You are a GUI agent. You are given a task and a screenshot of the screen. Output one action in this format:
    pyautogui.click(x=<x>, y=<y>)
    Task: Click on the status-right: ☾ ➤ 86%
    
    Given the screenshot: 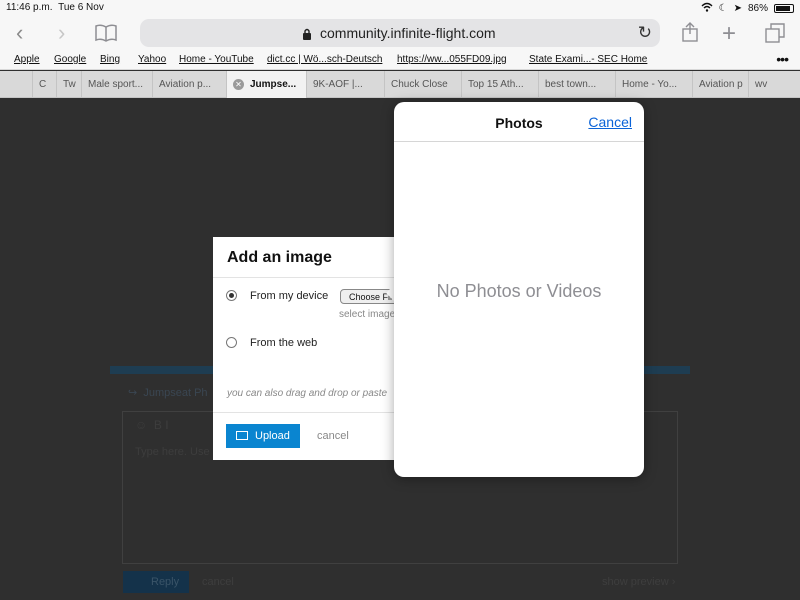 What is the action you would take?
    pyautogui.click(x=747, y=8)
    